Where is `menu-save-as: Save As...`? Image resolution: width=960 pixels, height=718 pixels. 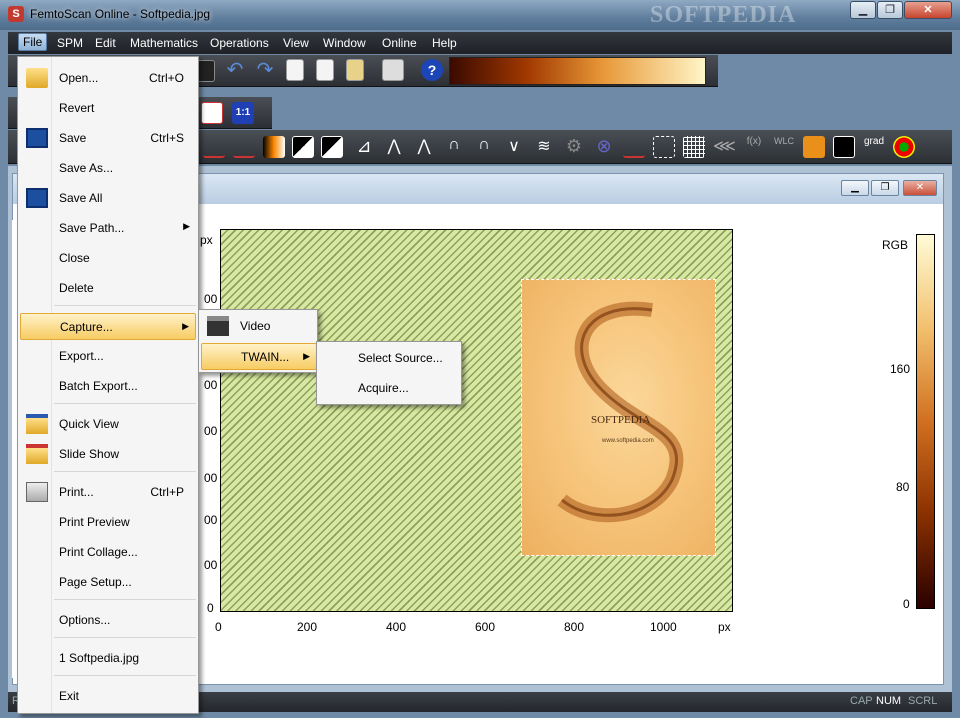 menu-save-as: Save As... is located at coordinates (108, 168).